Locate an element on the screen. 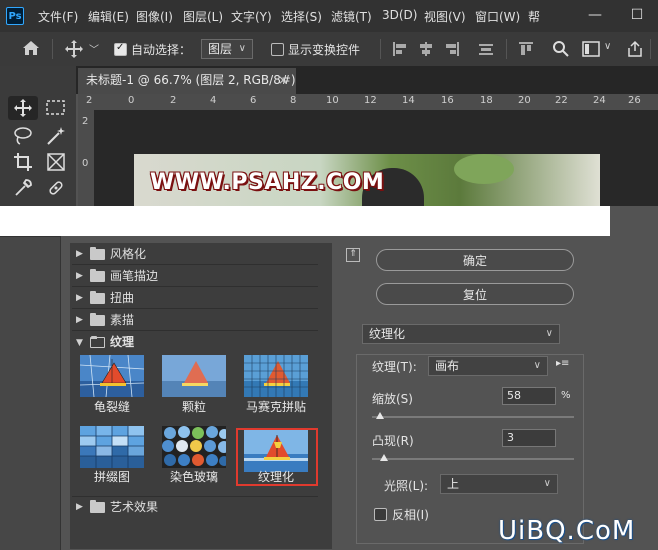 The height and width of the screenshot is (550, 658). scaling-slider-handle is located at coordinates (380, 415).